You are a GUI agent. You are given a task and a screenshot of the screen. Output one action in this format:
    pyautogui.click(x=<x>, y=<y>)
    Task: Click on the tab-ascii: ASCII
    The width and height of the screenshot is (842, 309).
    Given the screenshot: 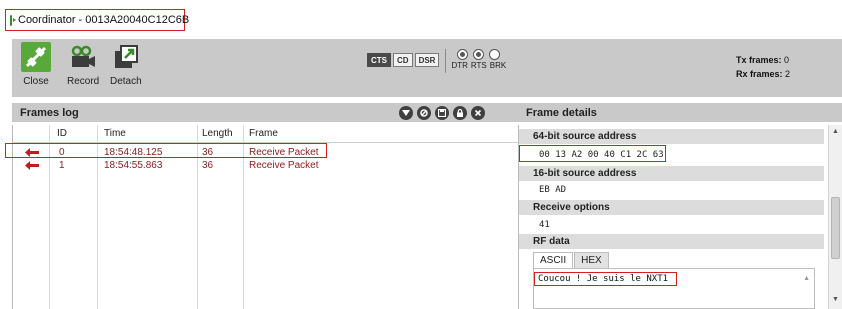 What is the action you would take?
    pyautogui.click(x=553, y=260)
    